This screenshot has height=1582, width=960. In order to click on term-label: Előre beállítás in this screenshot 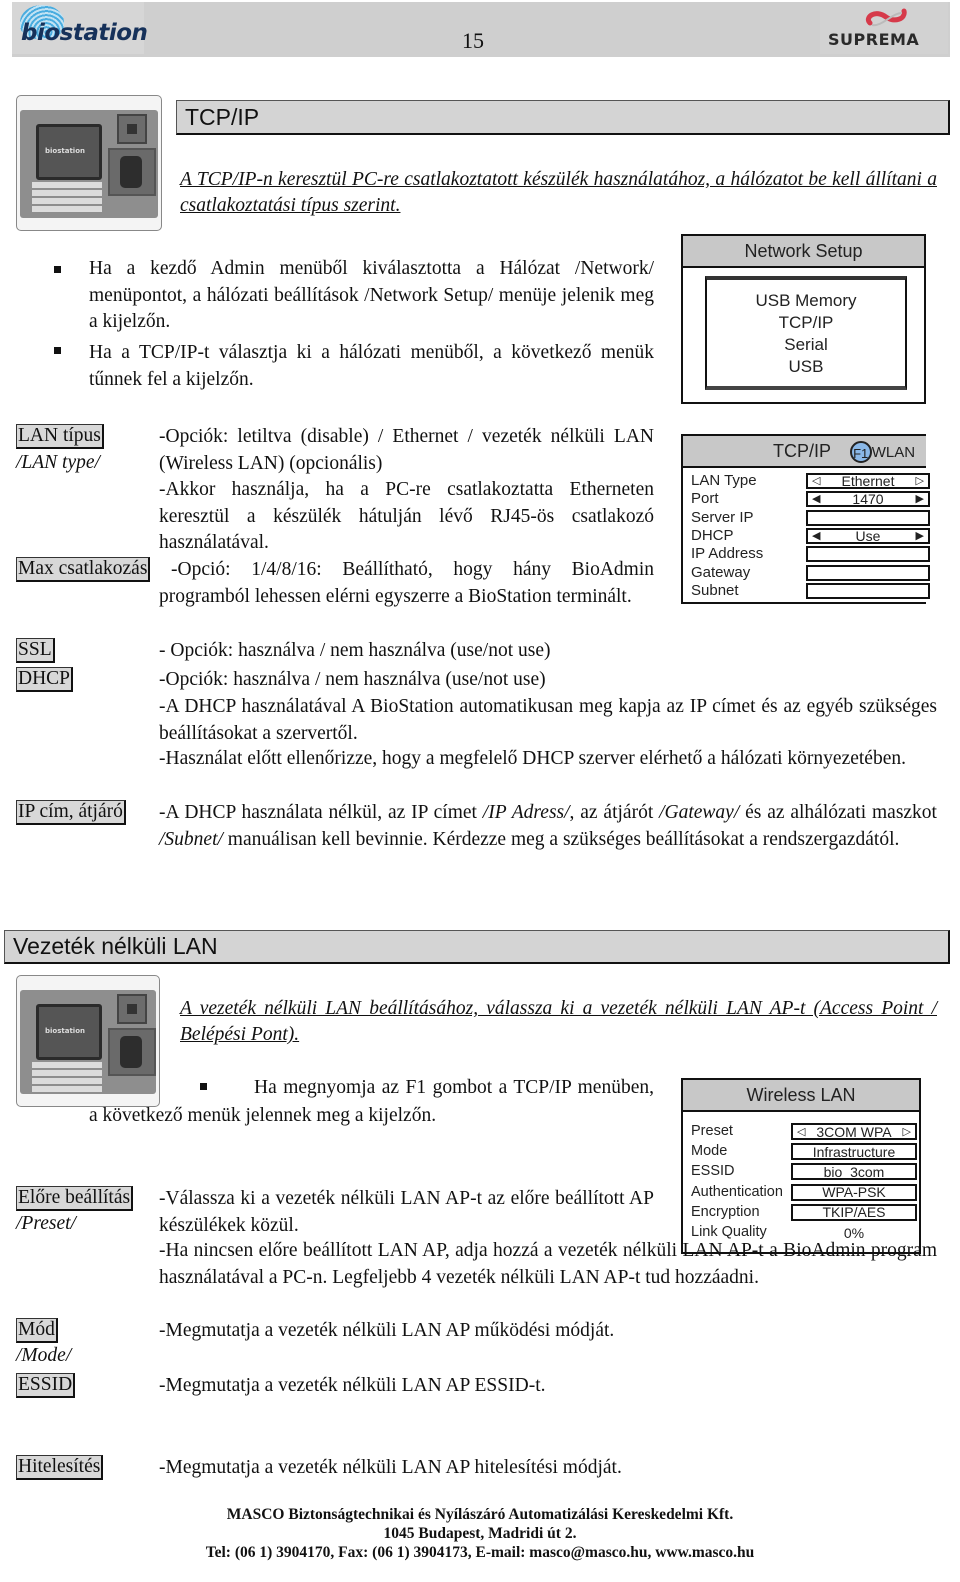, I will do `click(75, 1198)`.